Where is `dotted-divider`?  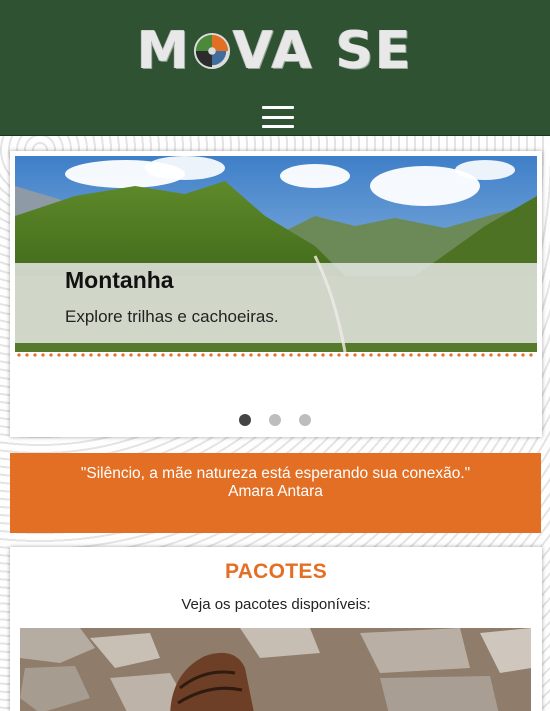
dotted-divider is located at coordinates (276, 355).